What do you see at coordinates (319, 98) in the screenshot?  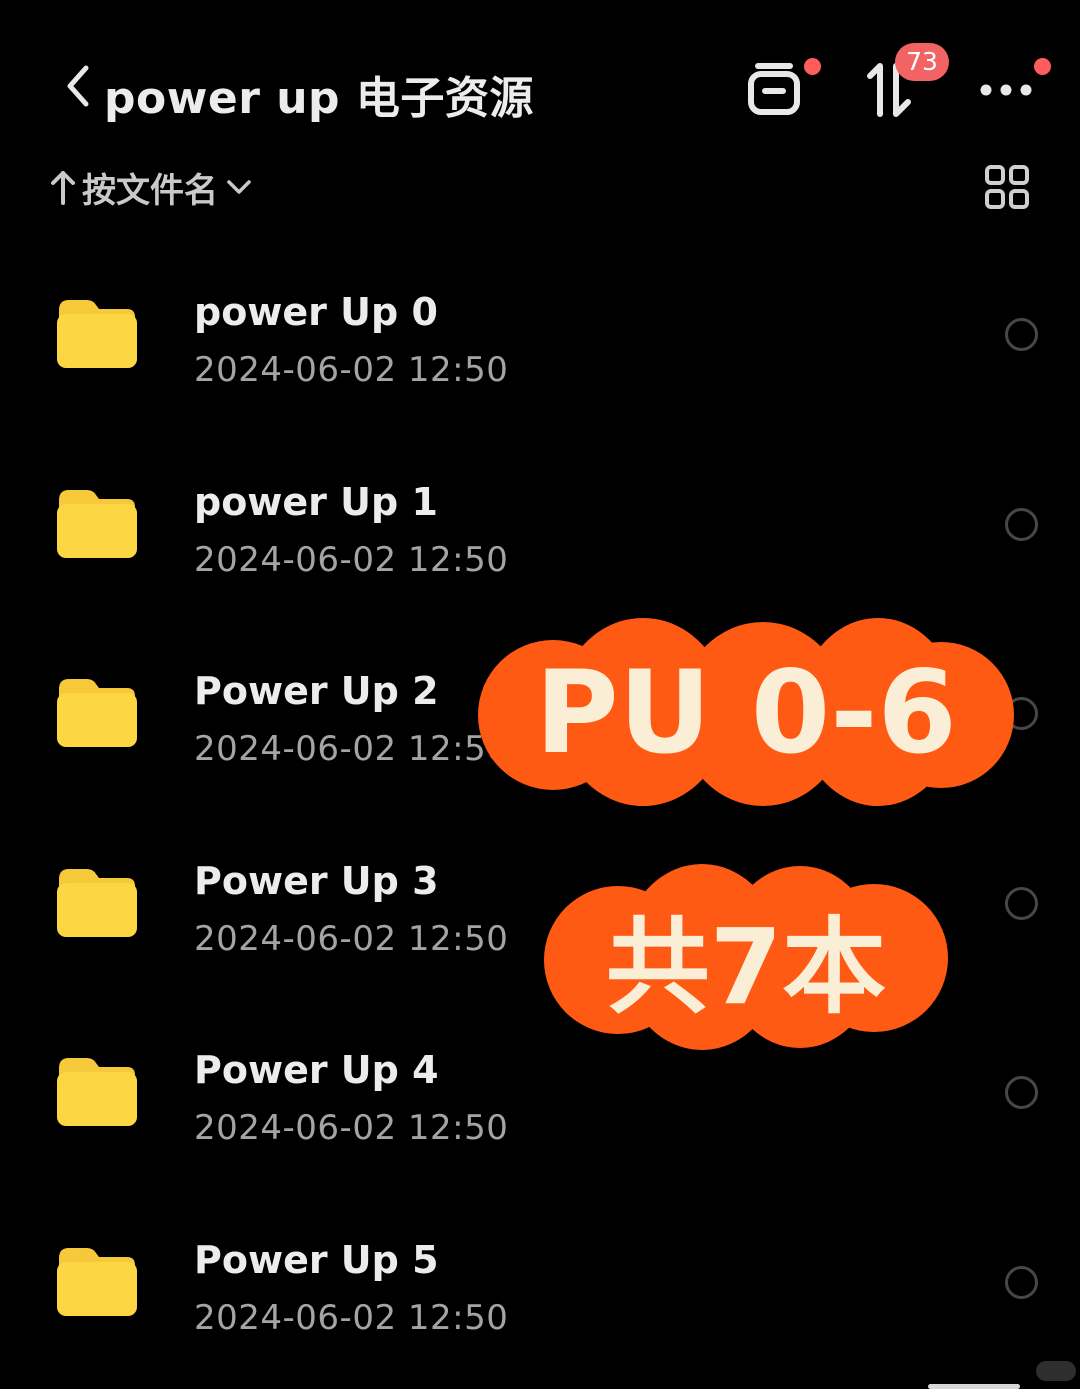 I see `page-title: power up 电子资源` at bounding box center [319, 98].